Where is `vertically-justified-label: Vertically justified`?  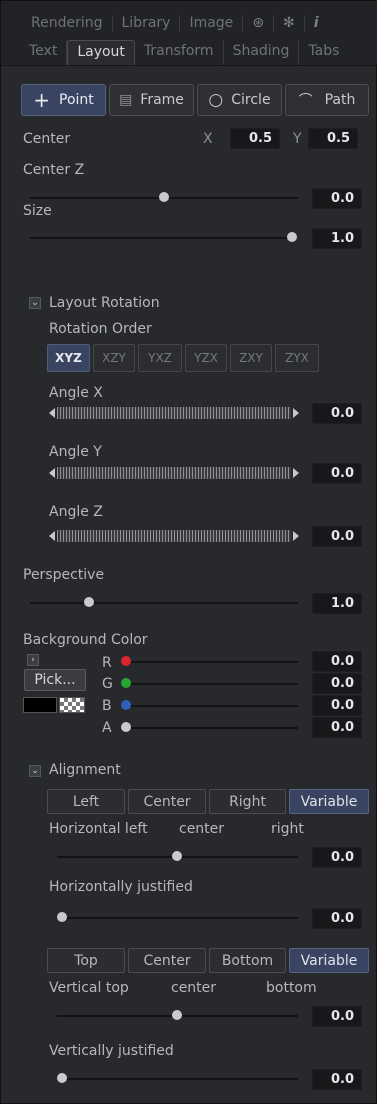 vertically-justified-label: Vertically justified is located at coordinates (111, 1051).